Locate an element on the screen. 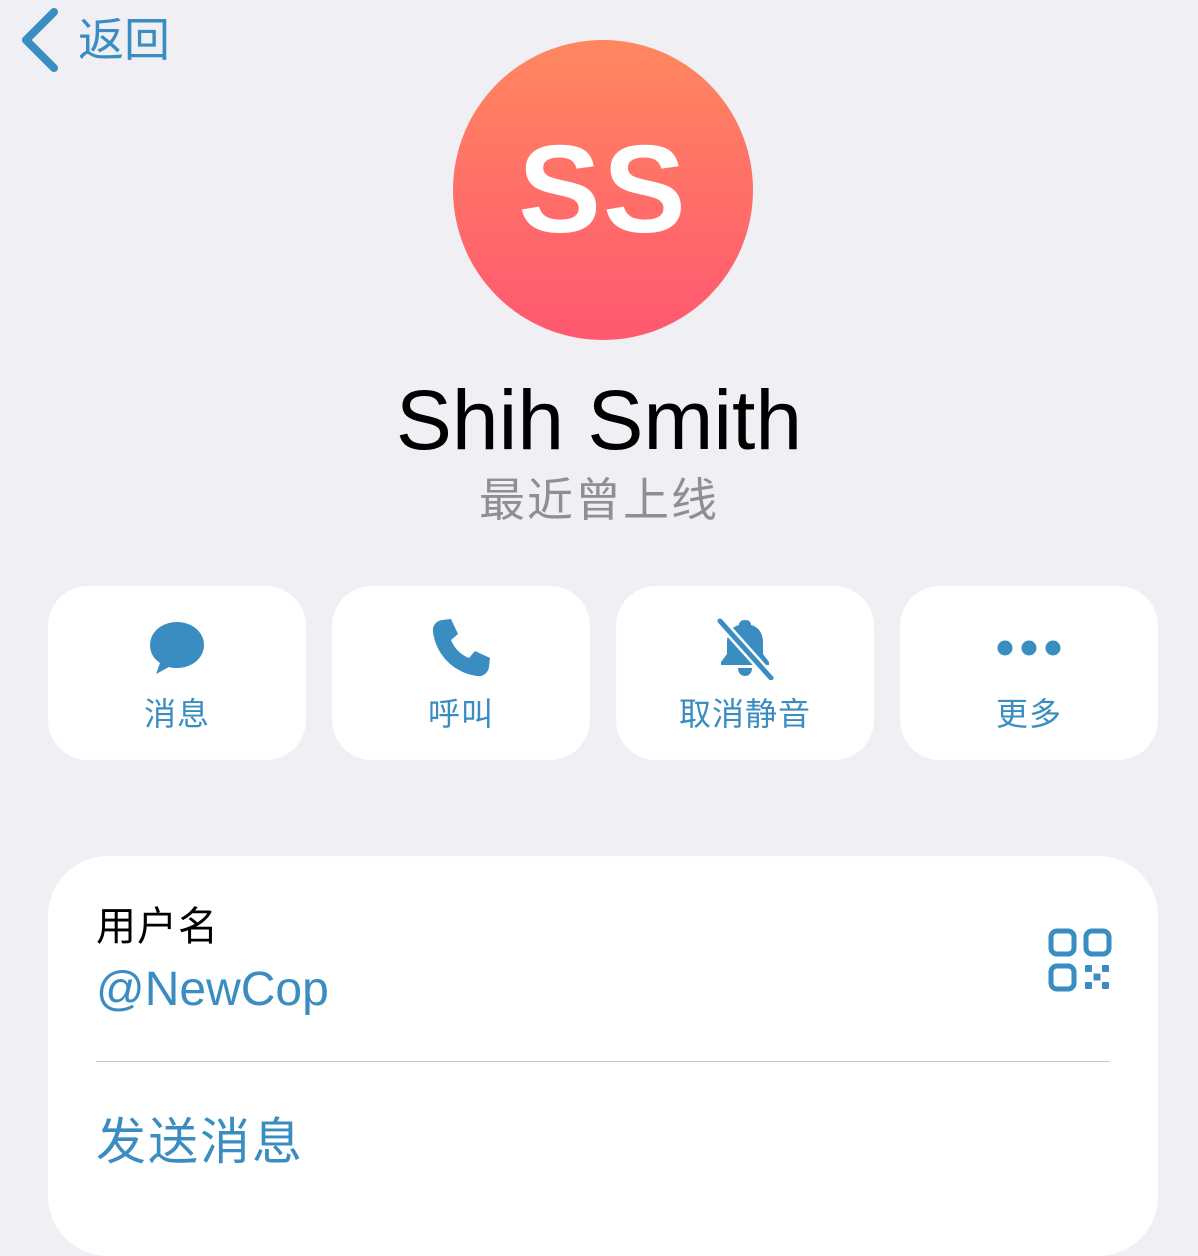 Image resolution: width=1198 pixels, height=1256 pixels. qr-code-icon is located at coordinates (1080, 960).